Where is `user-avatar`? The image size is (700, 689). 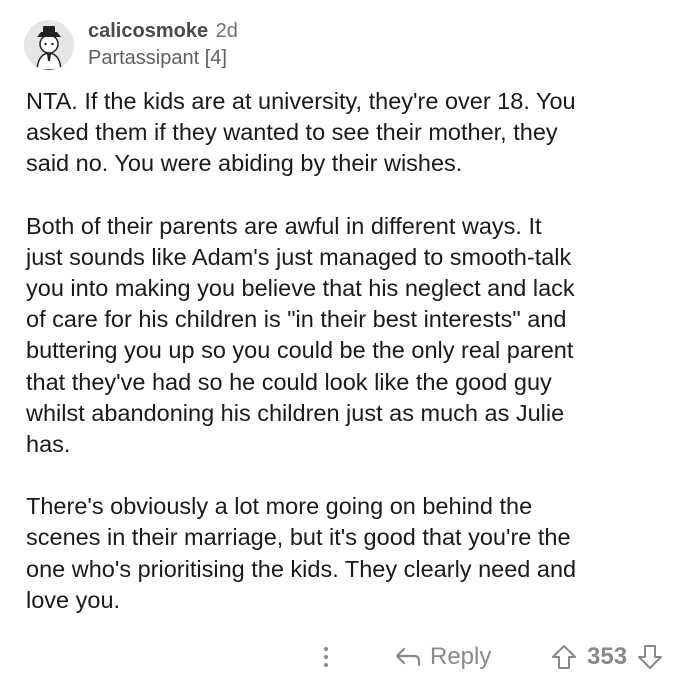 user-avatar is located at coordinates (49, 45).